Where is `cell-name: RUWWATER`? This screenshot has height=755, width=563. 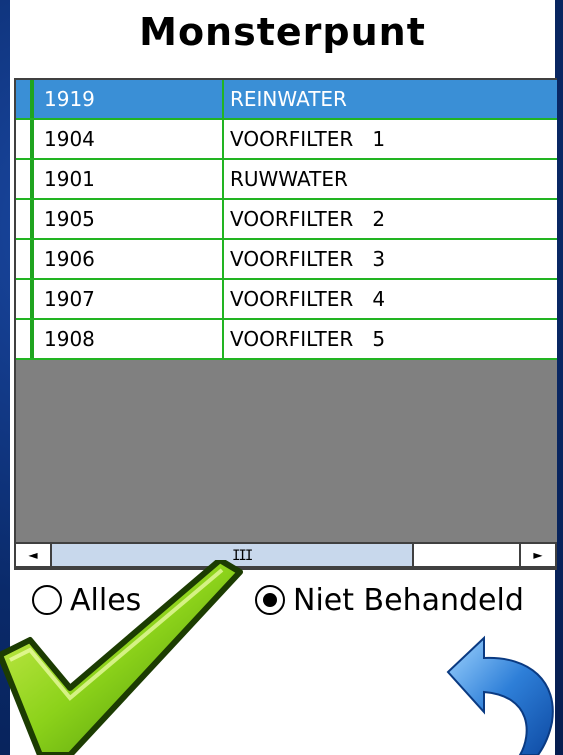
cell-name: RUWWATER is located at coordinates (289, 179).